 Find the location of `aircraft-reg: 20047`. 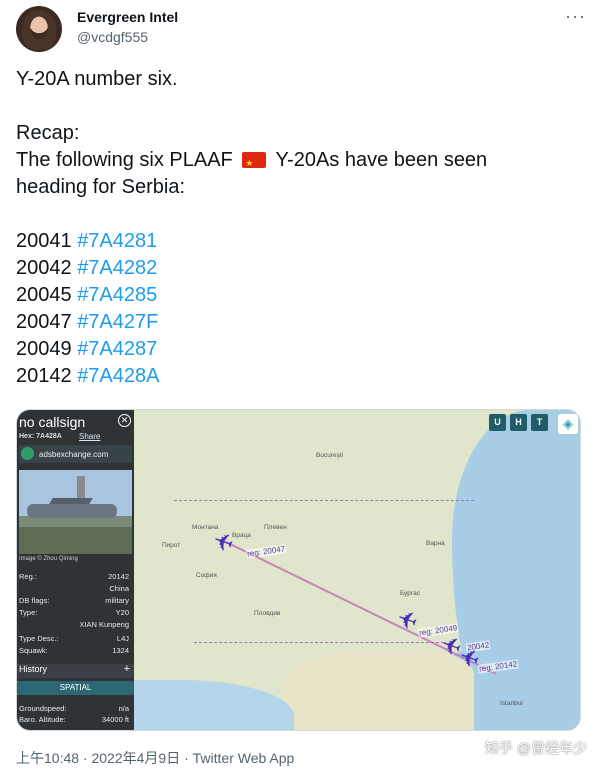

aircraft-reg: 20047 is located at coordinates (44, 322).